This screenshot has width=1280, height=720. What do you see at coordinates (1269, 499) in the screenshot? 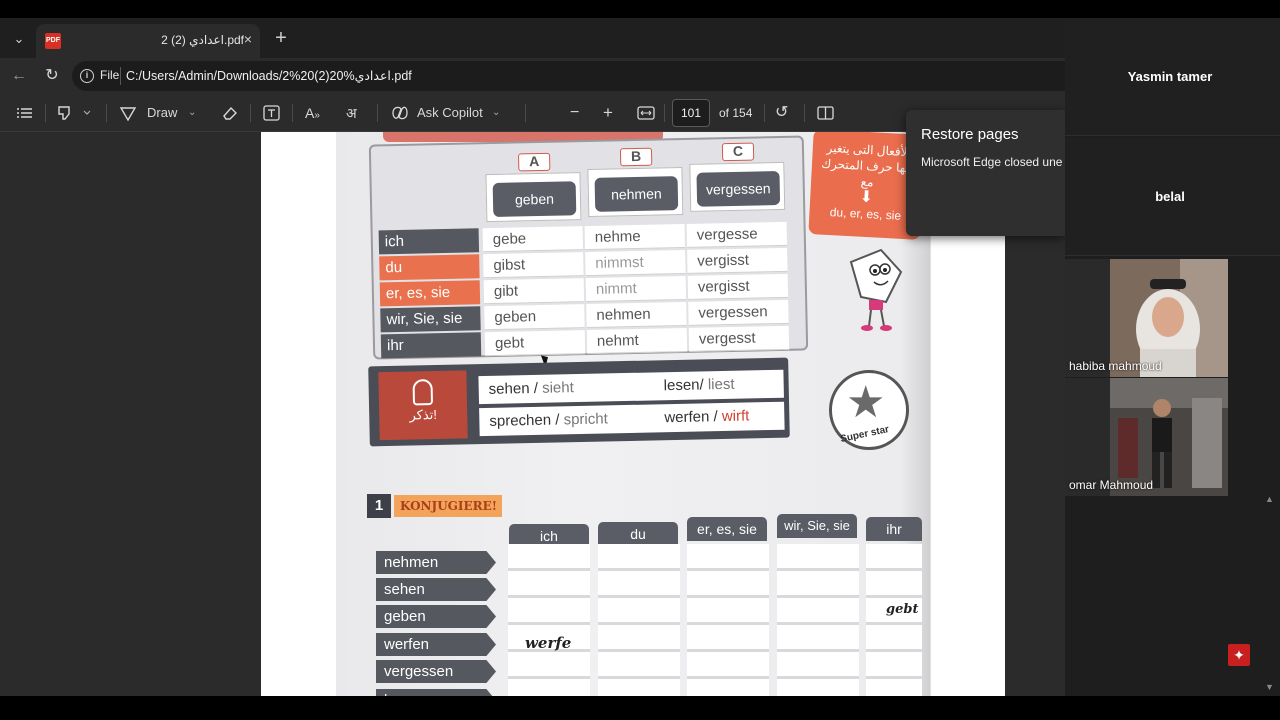
I see `scroll-up-arrow-icon: ▲` at bounding box center [1269, 499].